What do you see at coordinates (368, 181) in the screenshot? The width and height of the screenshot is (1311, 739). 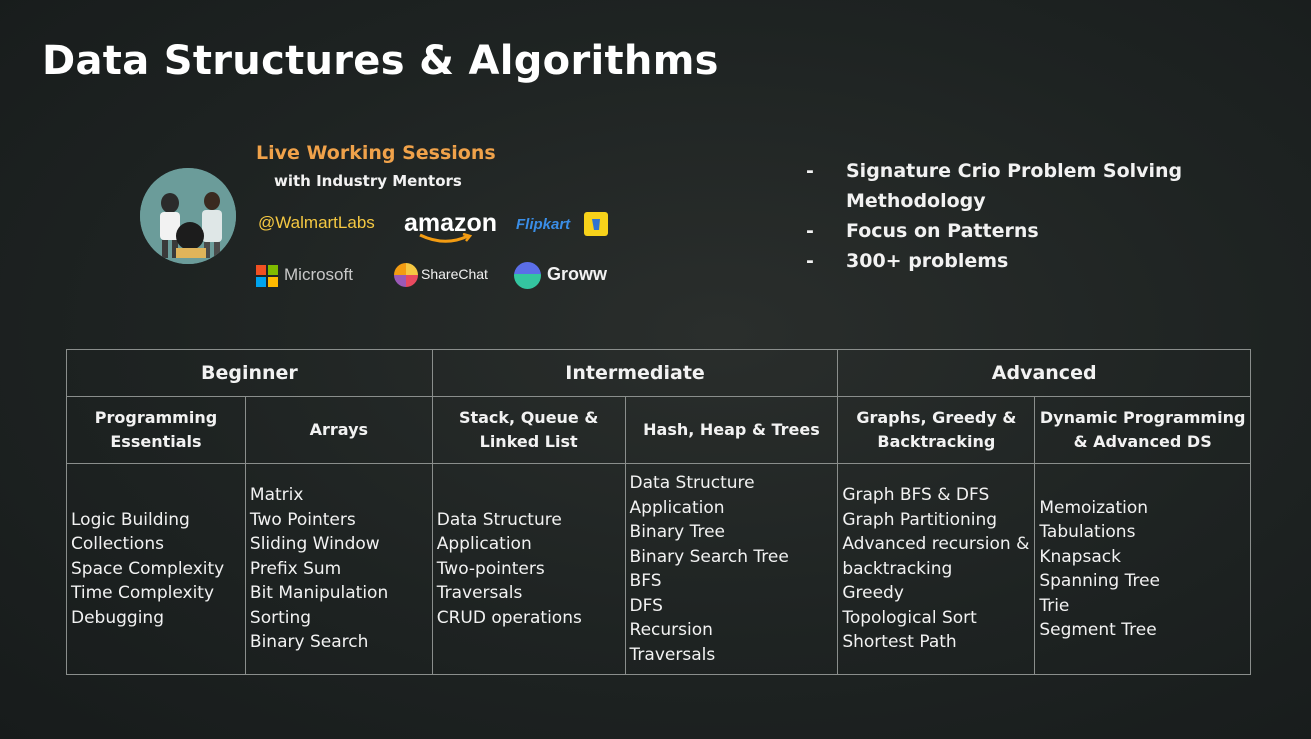 I see `sessions-subtitle: with Industry Mentors` at bounding box center [368, 181].